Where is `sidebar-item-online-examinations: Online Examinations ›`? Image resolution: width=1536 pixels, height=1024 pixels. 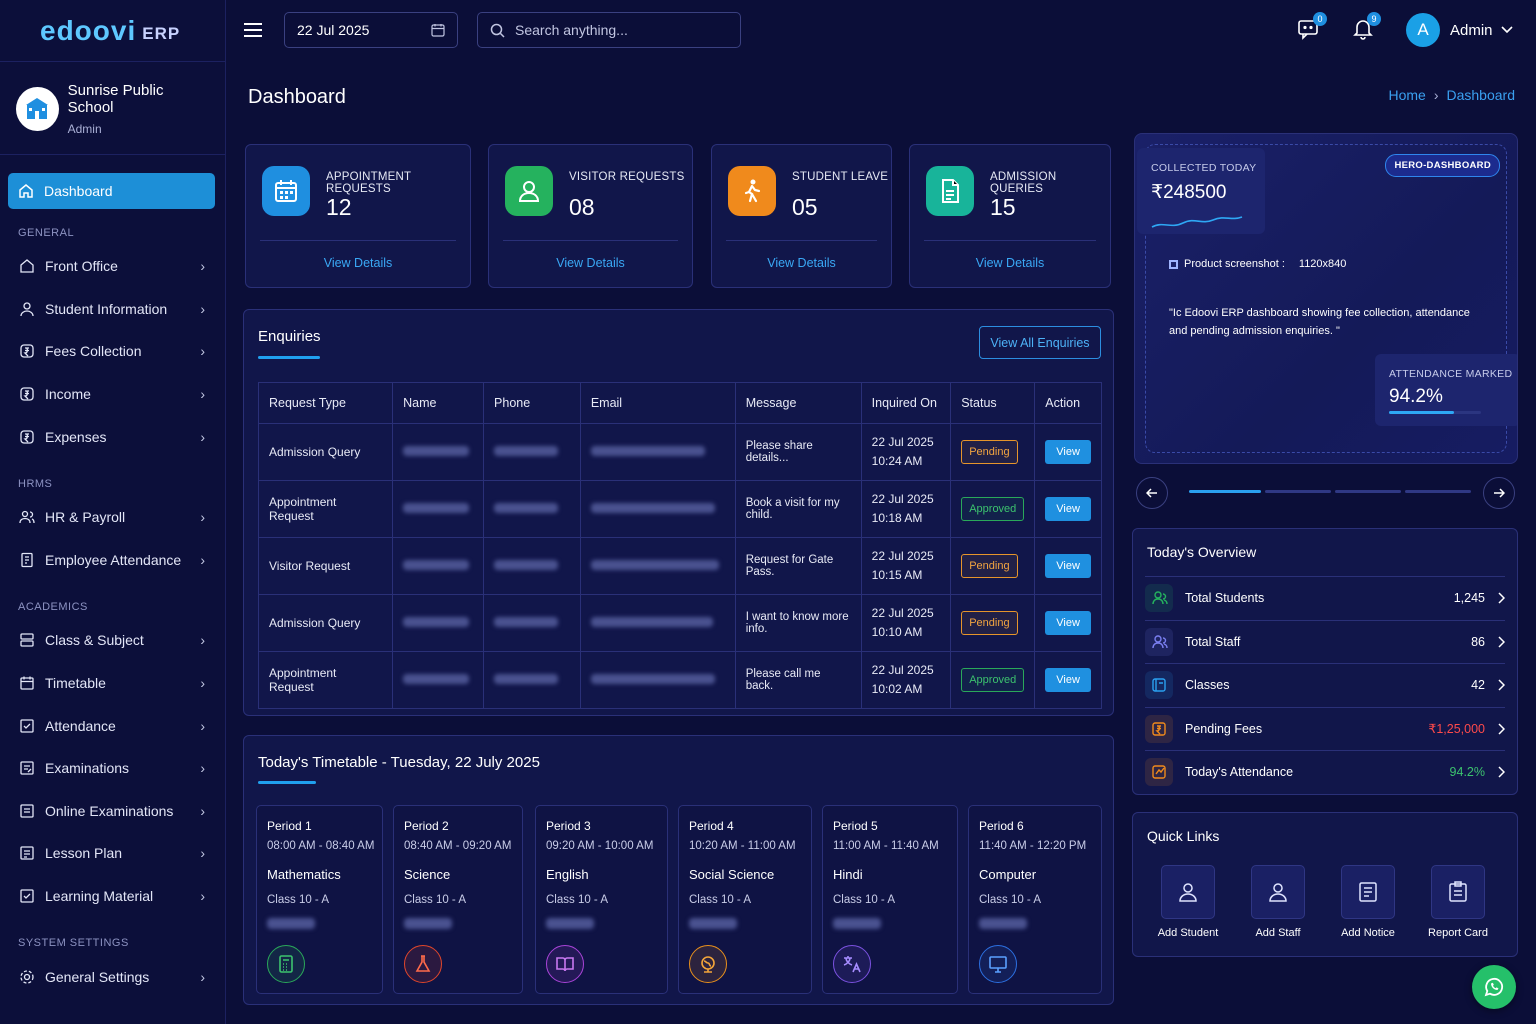
sidebar-item-online-examinations: Online Examinations › is located at coordinates (112, 811).